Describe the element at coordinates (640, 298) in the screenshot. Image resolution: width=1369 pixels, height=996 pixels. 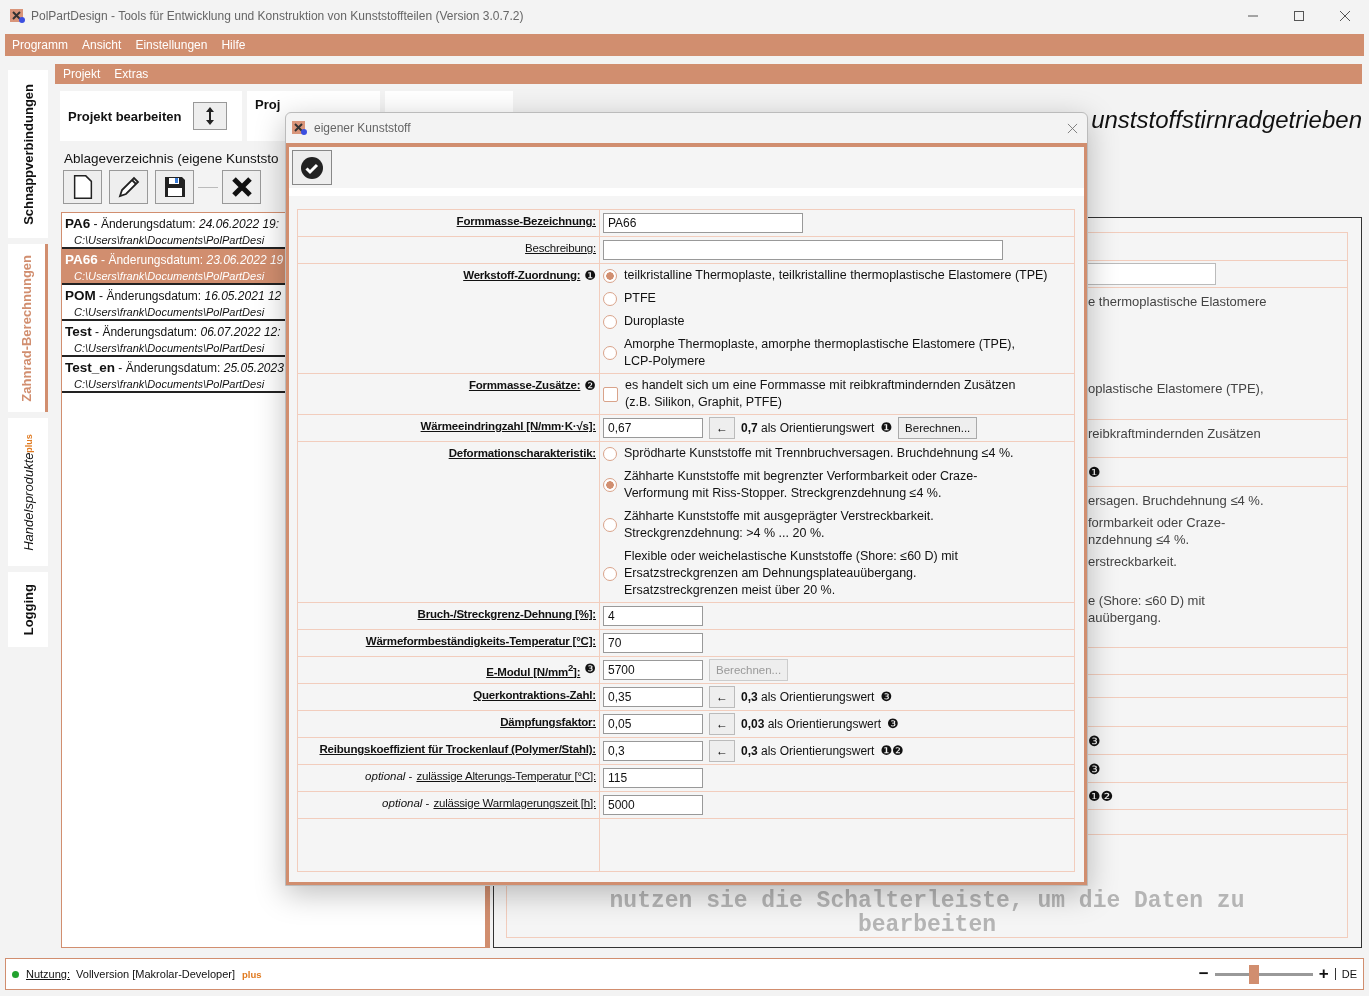
I see `option-text: PTFE` at that location.